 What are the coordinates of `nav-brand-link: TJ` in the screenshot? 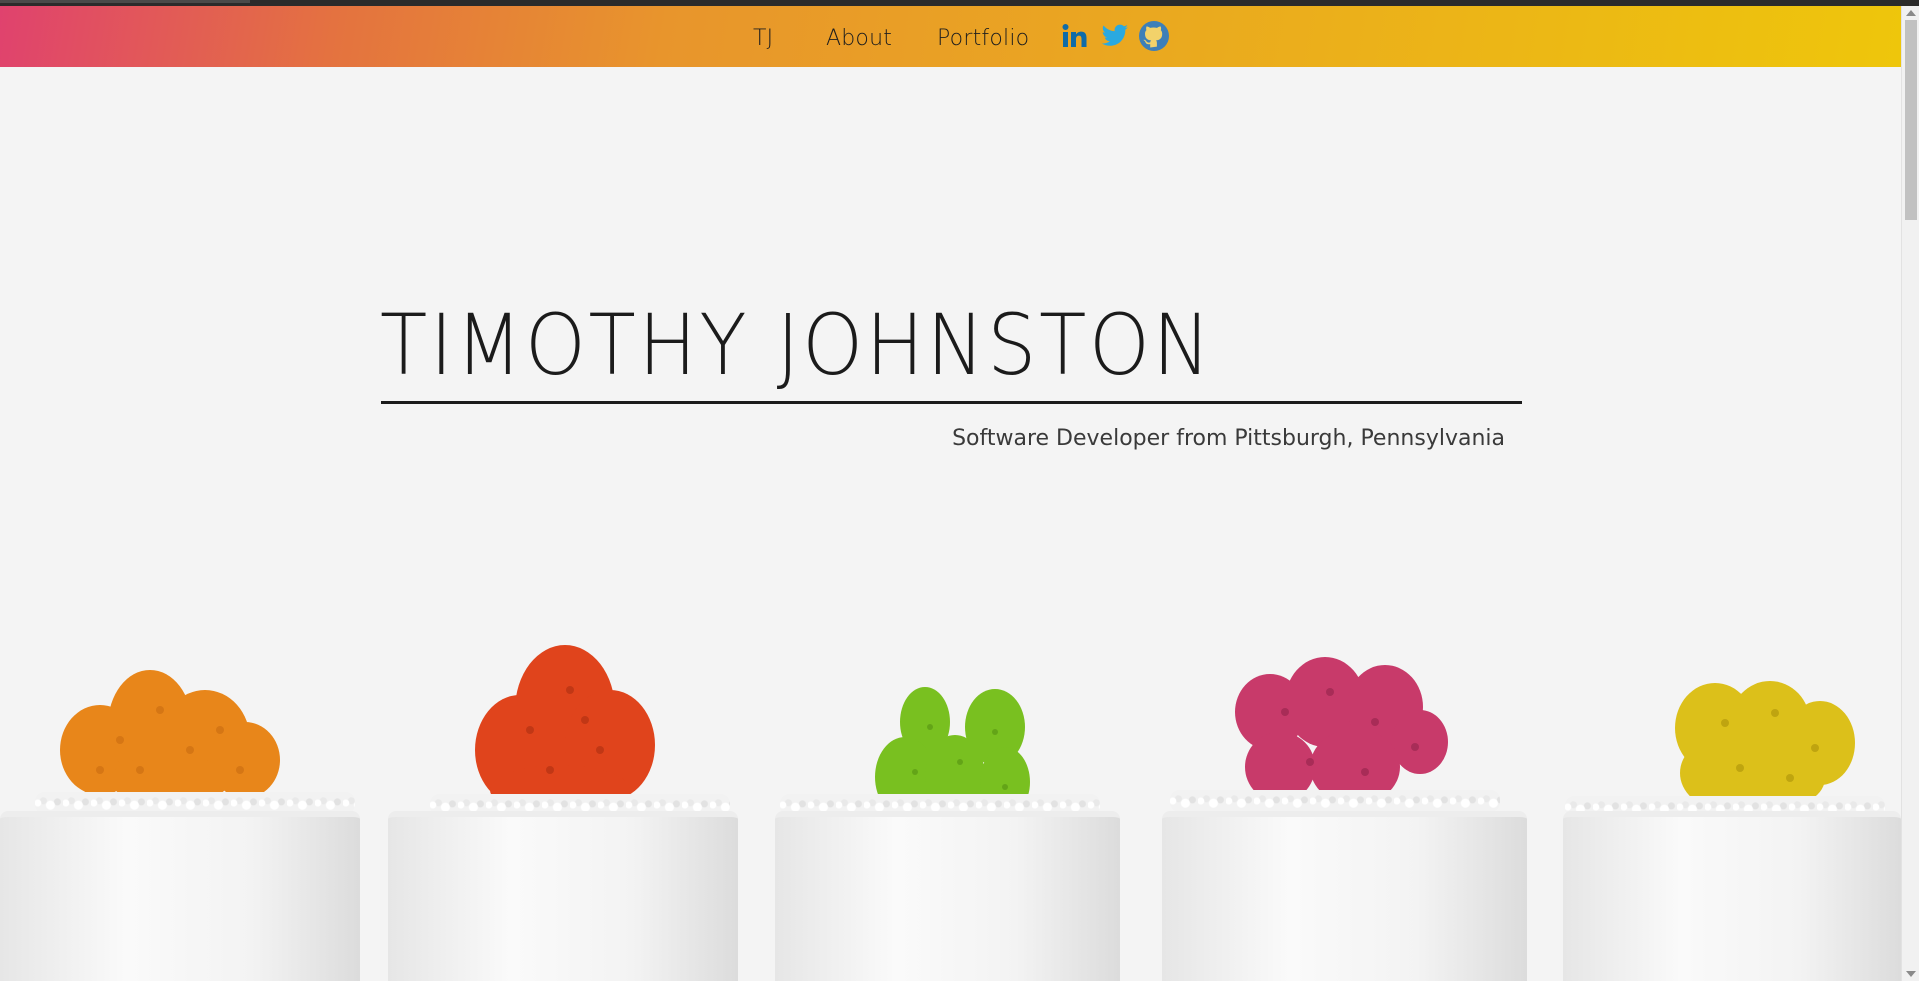 It's located at (763, 38).